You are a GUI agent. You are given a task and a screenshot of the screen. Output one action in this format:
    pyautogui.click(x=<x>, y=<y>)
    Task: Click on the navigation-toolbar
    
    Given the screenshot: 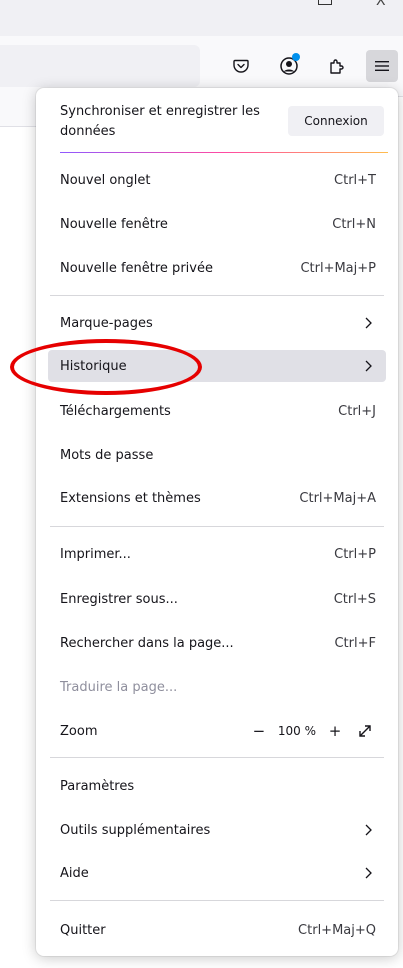 What is the action you would take?
    pyautogui.click(x=201, y=66)
    